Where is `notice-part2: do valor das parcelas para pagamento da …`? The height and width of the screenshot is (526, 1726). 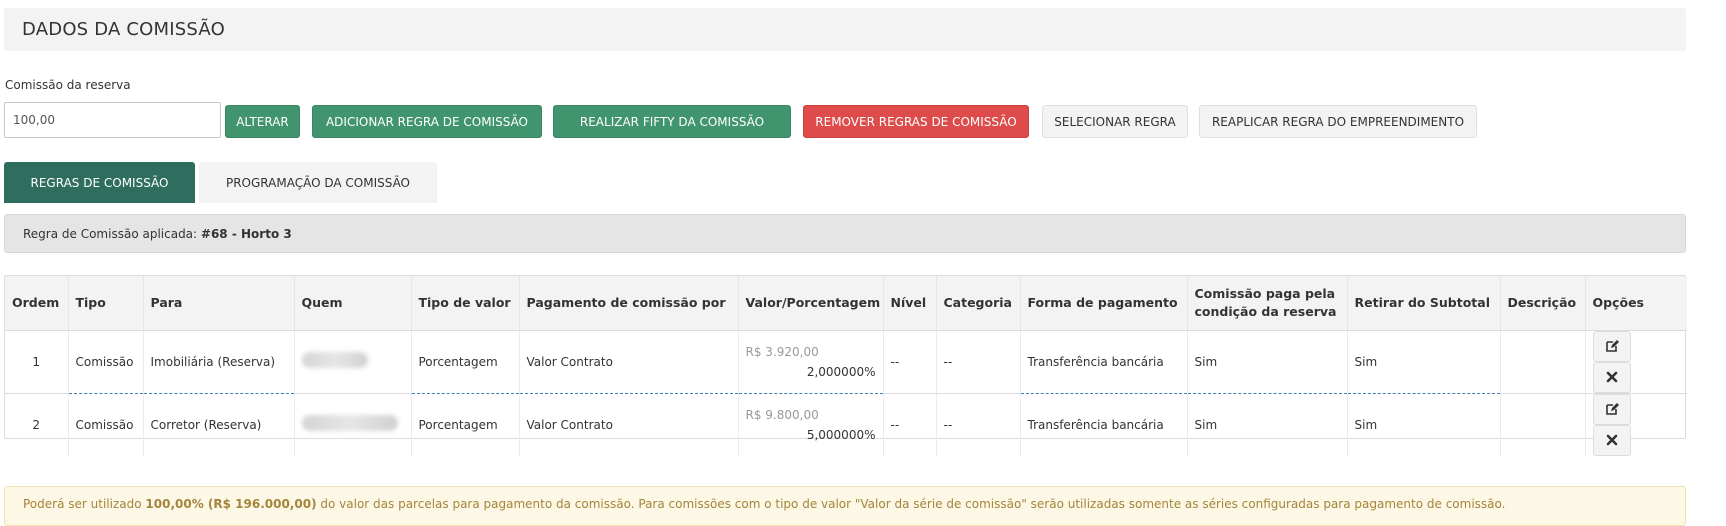 notice-part2: do valor das parcelas para pagamento da … is located at coordinates (913, 504).